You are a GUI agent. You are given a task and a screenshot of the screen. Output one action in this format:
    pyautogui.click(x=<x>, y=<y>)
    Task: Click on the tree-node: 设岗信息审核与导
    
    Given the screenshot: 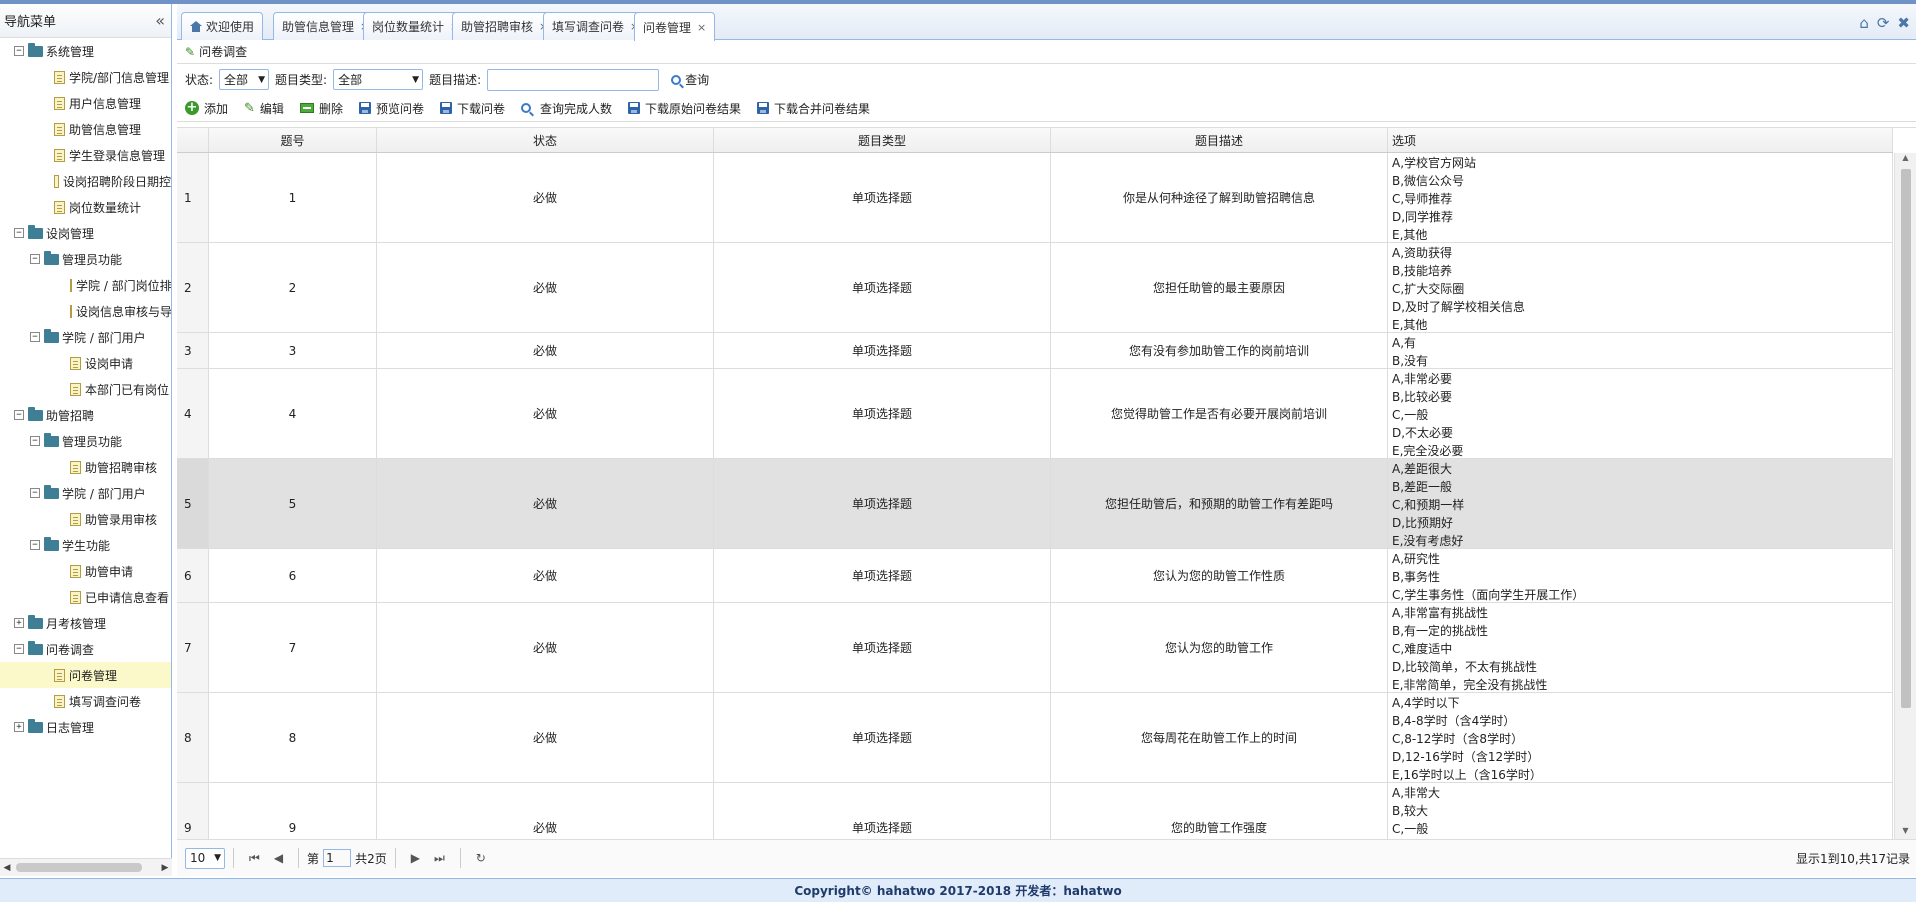 What is the action you would take?
    pyautogui.click(x=85, y=311)
    